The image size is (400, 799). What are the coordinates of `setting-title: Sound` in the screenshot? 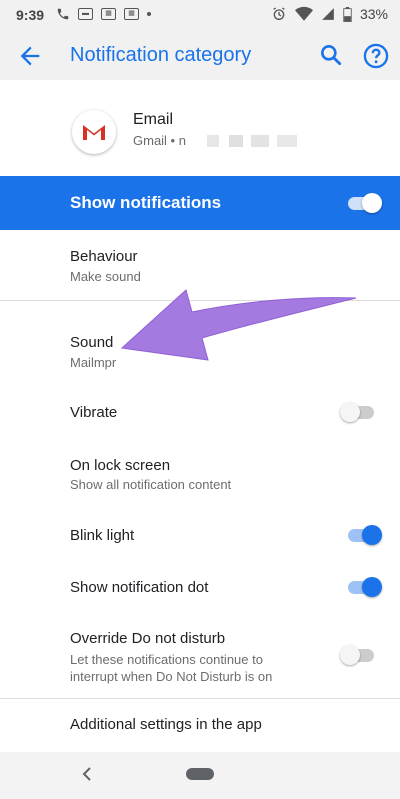 It's located at (92, 342).